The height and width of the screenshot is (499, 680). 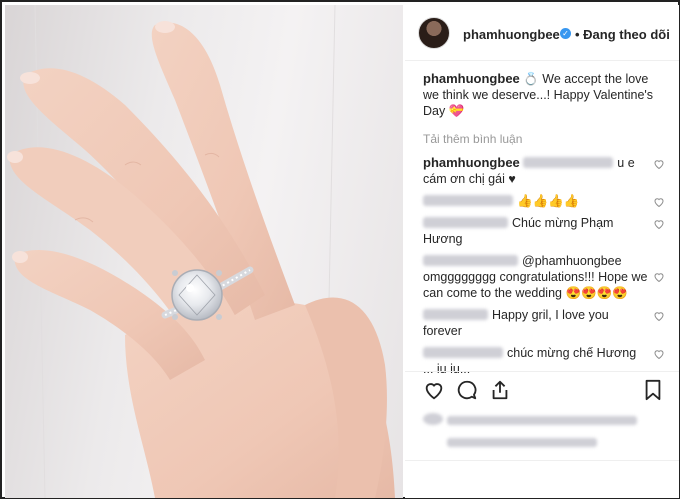 What do you see at coordinates (548, 201) in the screenshot?
I see `comment-text: 👍👍👍👍` at bounding box center [548, 201].